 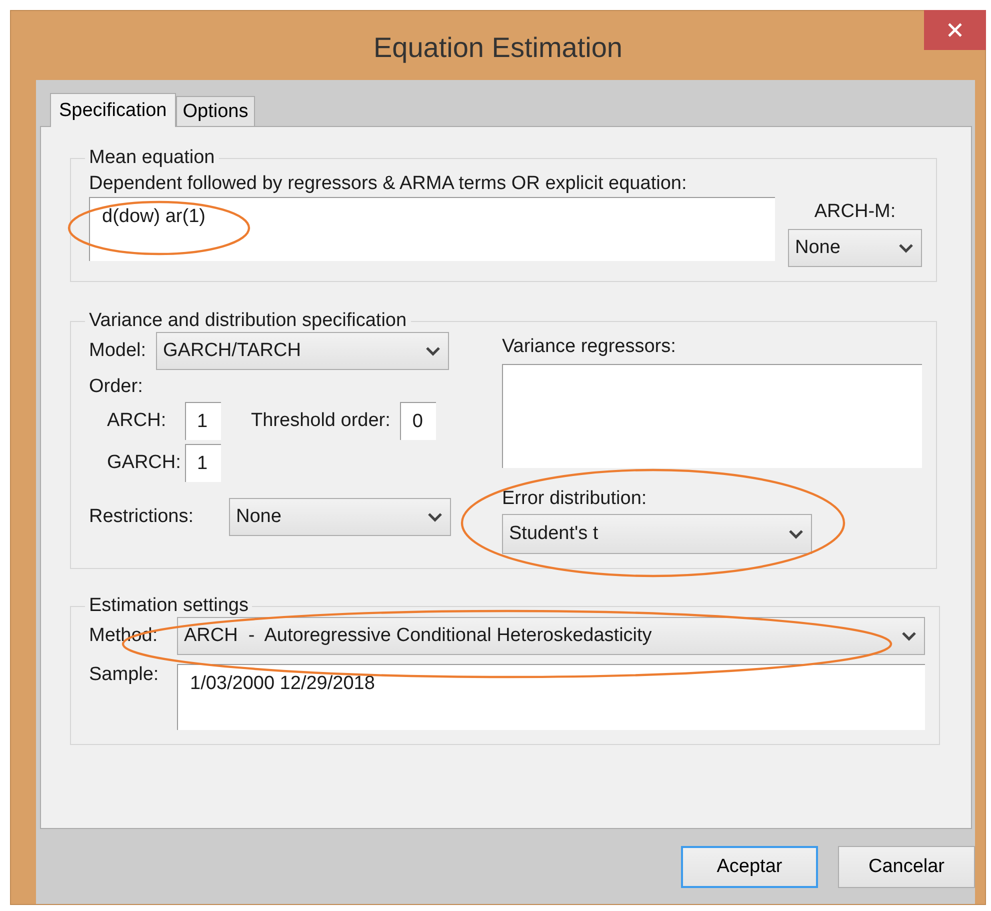 What do you see at coordinates (589, 347) in the screenshot?
I see `field-label: Variance regressors:` at bounding box center [589, 347].